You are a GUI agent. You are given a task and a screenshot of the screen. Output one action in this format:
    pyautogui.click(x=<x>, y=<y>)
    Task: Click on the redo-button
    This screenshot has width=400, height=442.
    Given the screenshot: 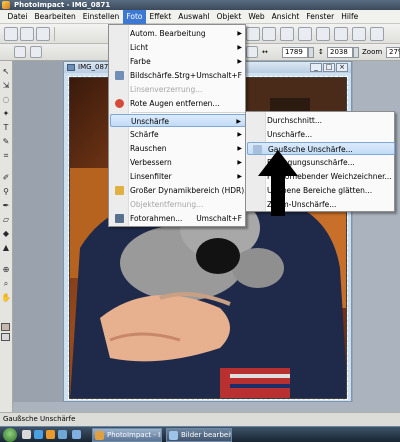 What is the action you would take?
    pyautogui.click(x=269, y=34)
    